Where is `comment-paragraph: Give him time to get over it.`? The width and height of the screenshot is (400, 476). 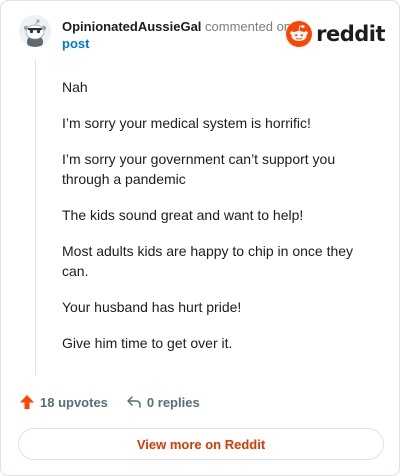 comment-paragraph: Give him time to get over it. is located at coordinates (147, 343).